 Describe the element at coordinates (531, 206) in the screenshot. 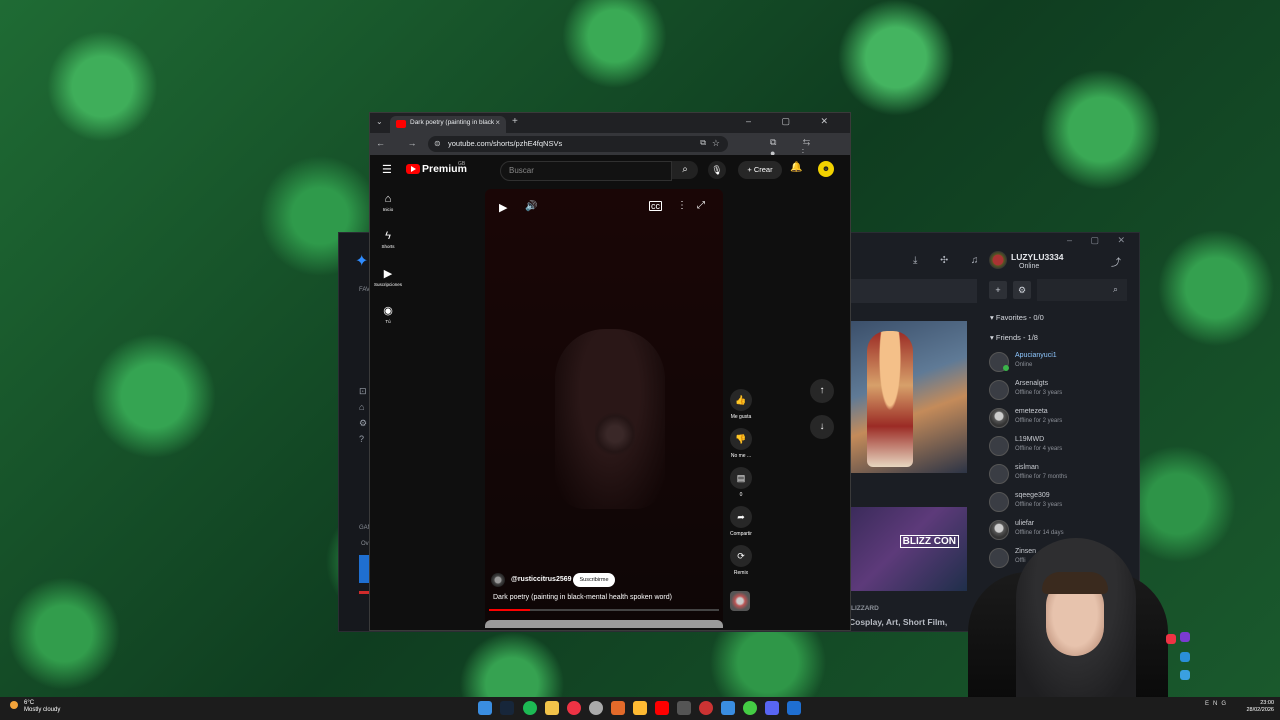

I see `volume-icon: 🔊` at that location.